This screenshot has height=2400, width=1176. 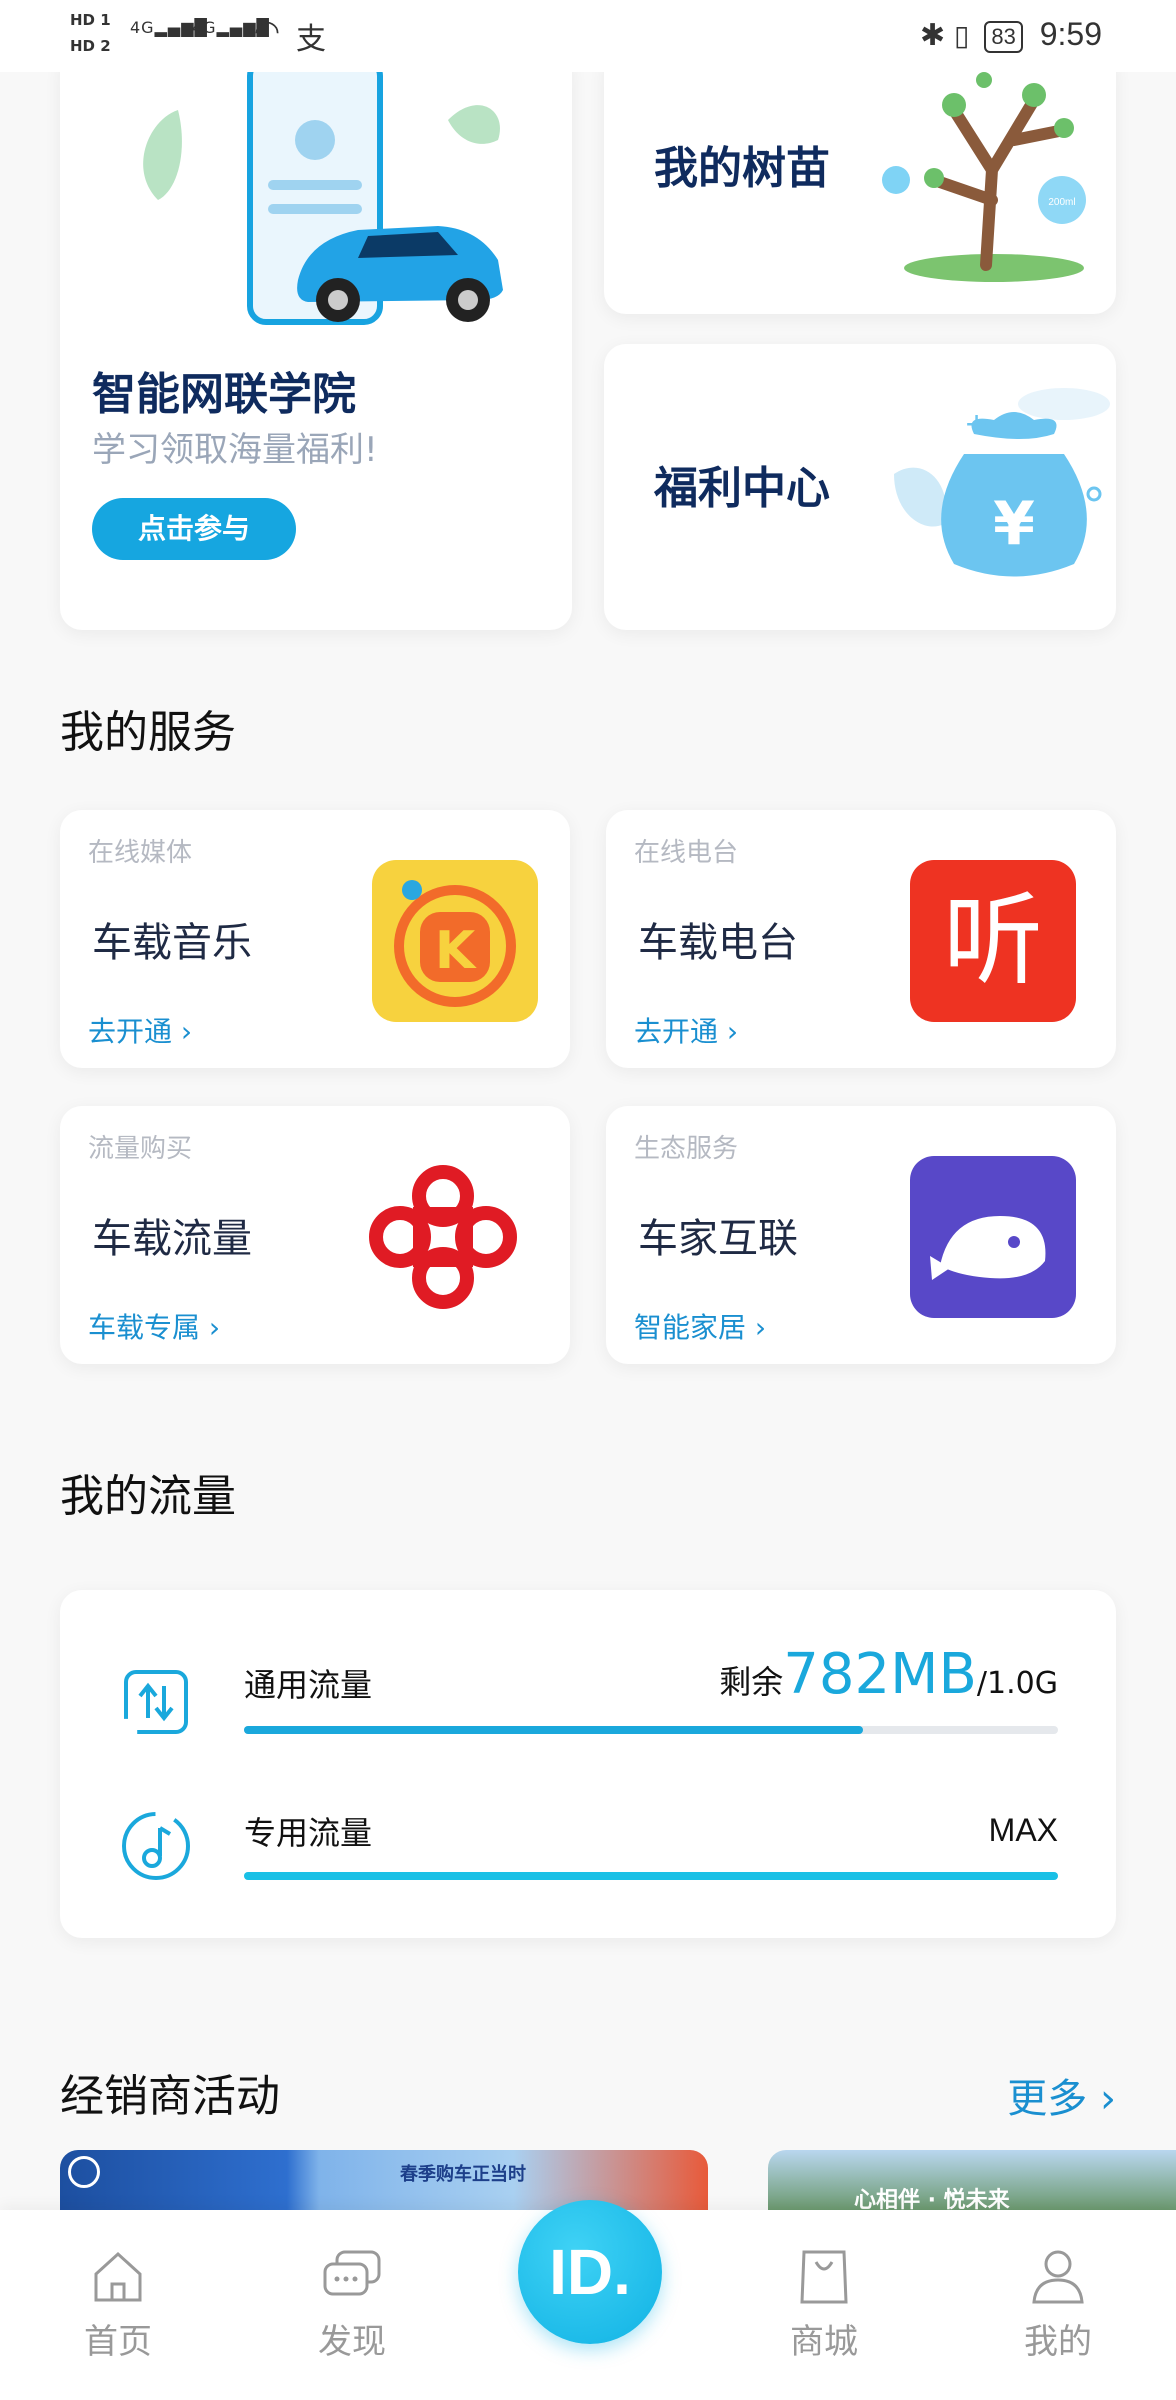 What do you see at coordinates (860, 487) in the screenshot?
I see `welfare-card: 福利中心 ¥ +` at bounding box center [860, 487].